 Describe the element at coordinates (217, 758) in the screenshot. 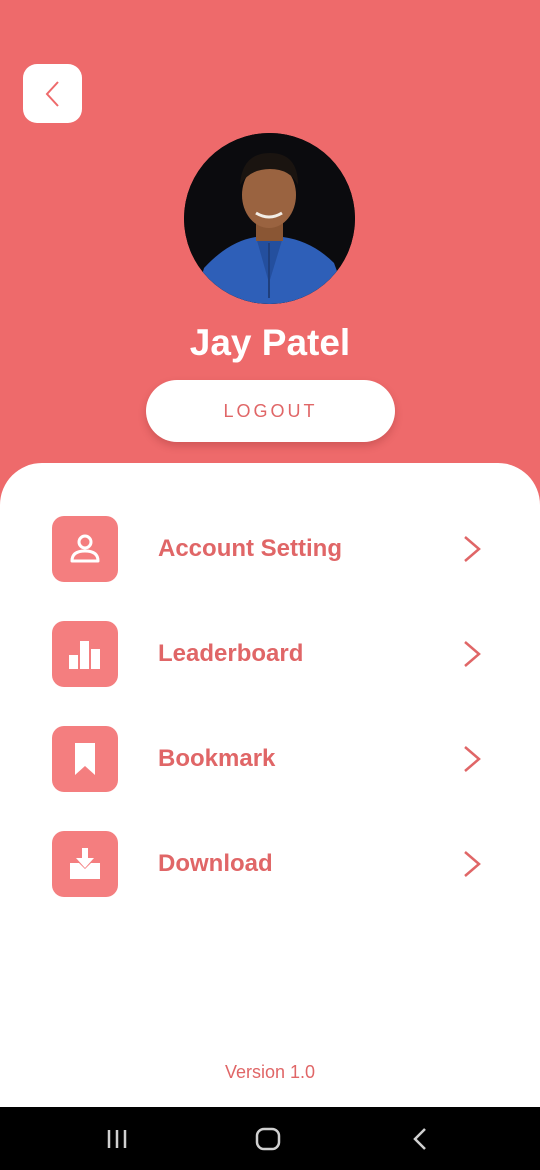

I see `menu-item-label: Bookmark` at that location.